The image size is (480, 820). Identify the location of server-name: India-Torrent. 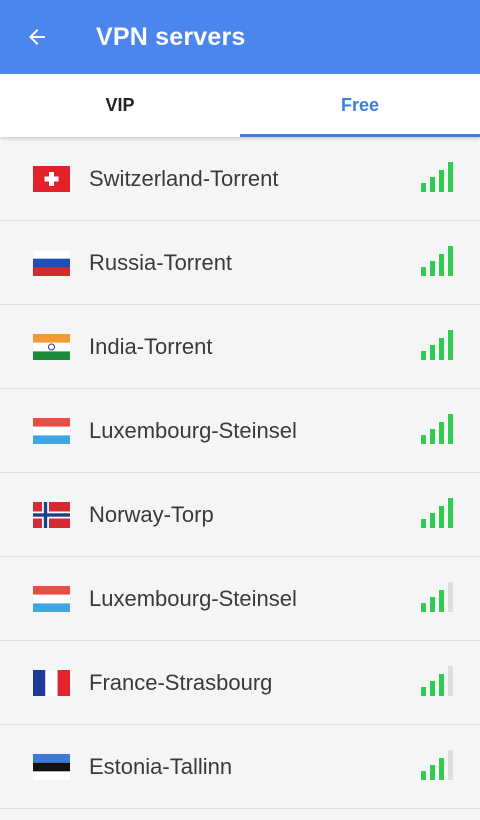
(151, 346).